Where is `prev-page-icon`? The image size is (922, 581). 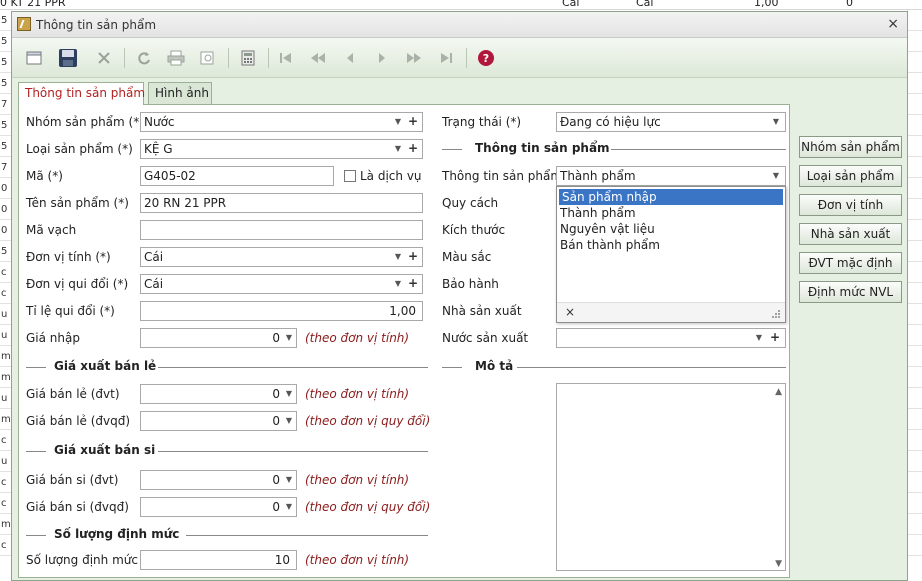 prev-page-icon is located at coordinates (318, 58).